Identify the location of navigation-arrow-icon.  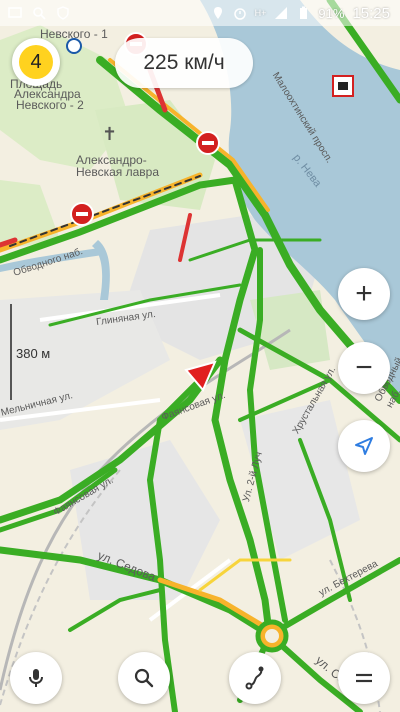
(364, 446).